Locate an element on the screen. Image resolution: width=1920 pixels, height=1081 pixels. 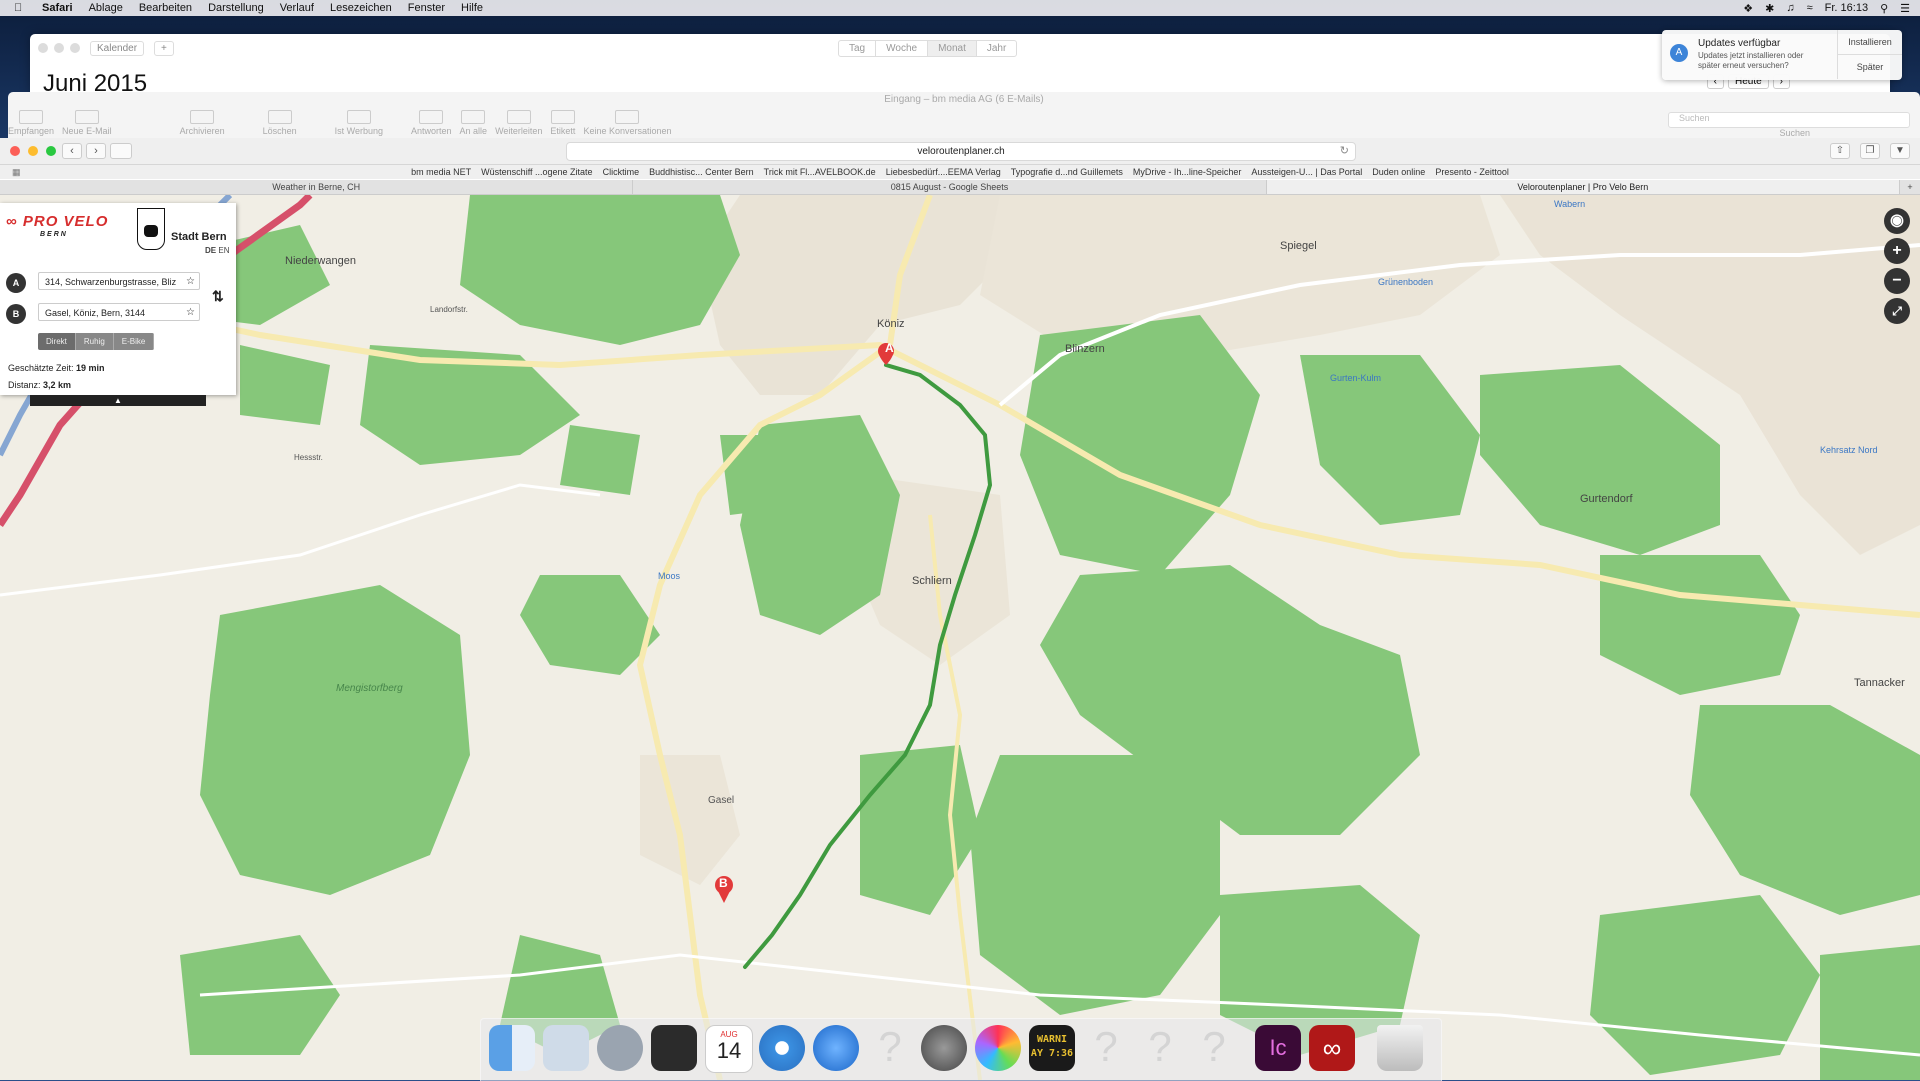
mode-ebike: E-Bike is located at coordinates (134, 341).